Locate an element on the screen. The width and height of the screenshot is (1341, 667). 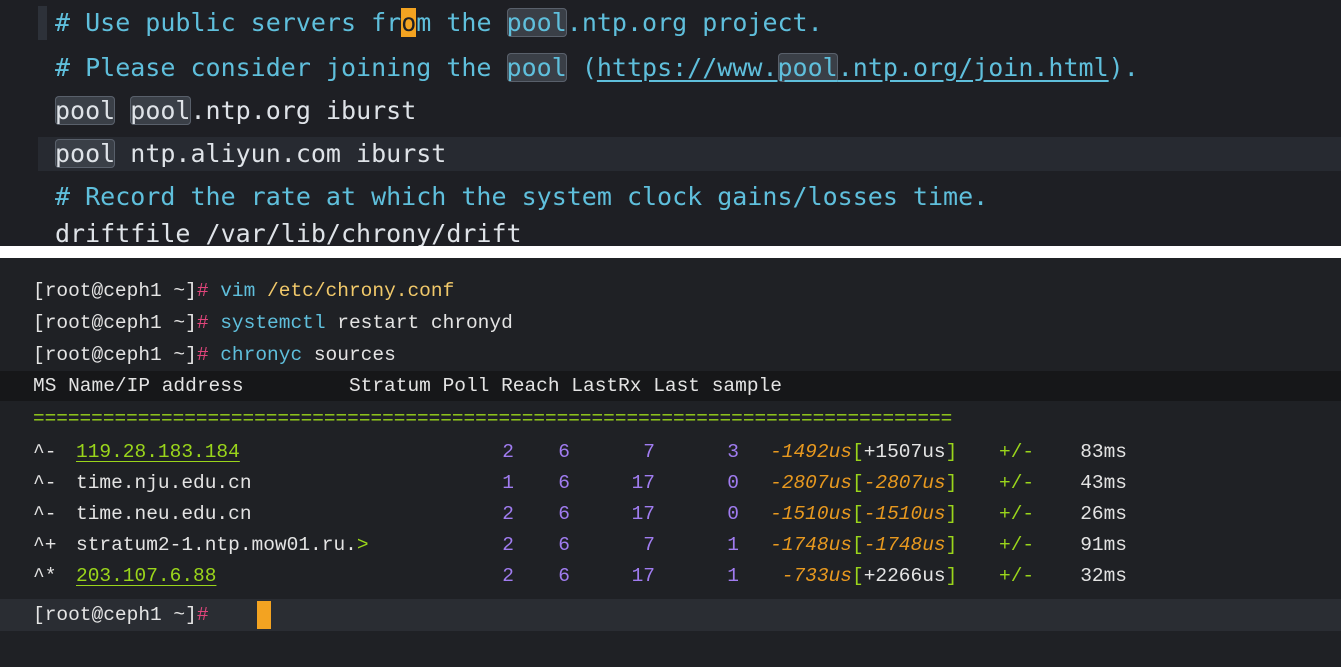
editor-line-3: pool pool.ntp.org iburst is located at coordinates (235, 111).